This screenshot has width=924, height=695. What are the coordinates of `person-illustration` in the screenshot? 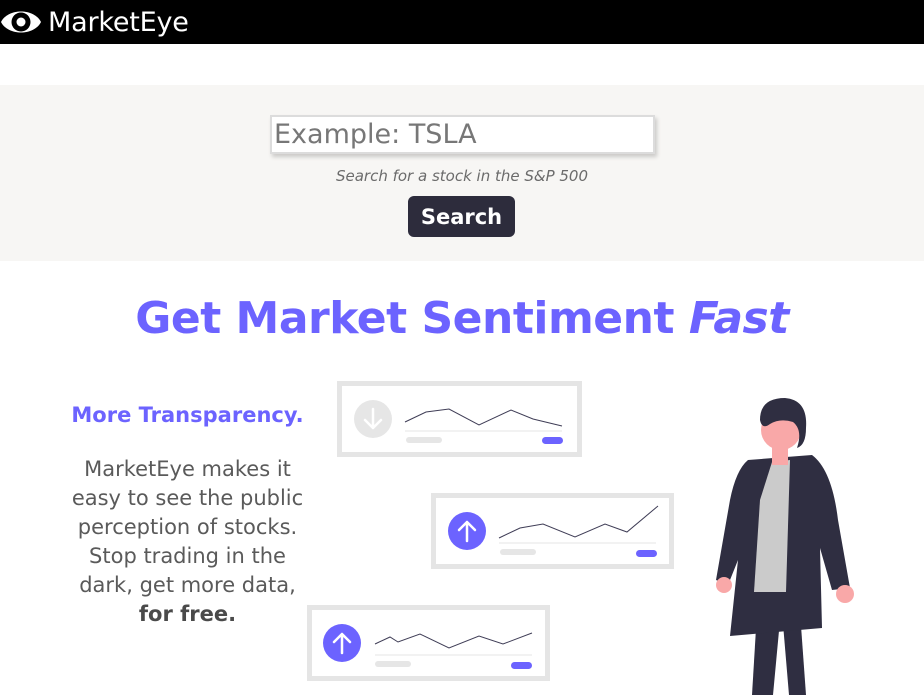 It's located at (785, 546).